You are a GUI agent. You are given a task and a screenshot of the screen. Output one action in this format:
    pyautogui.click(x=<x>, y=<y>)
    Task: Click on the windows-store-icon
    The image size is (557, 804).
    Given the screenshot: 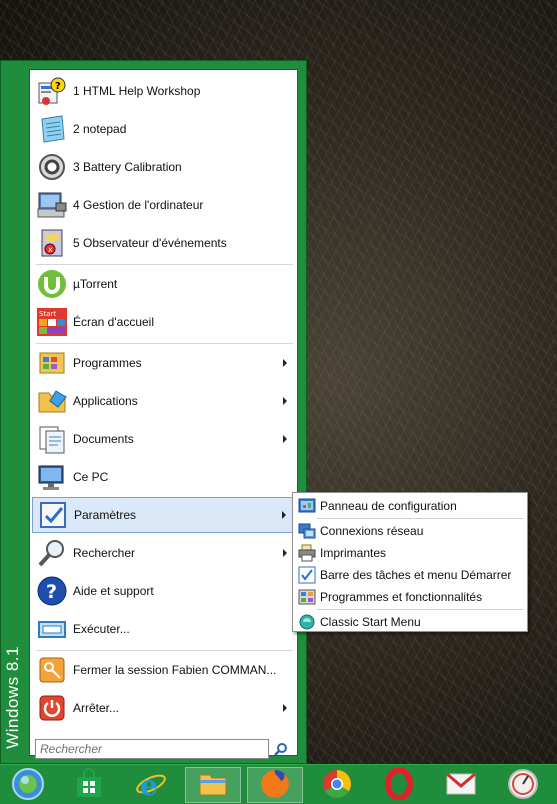 What is the action you would take?
    pyautogui.click(x=89, y=785)
    